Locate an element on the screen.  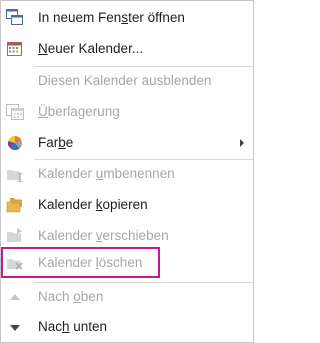
menu-item-move-down: Nach unten is located at coordinates (127, 327).